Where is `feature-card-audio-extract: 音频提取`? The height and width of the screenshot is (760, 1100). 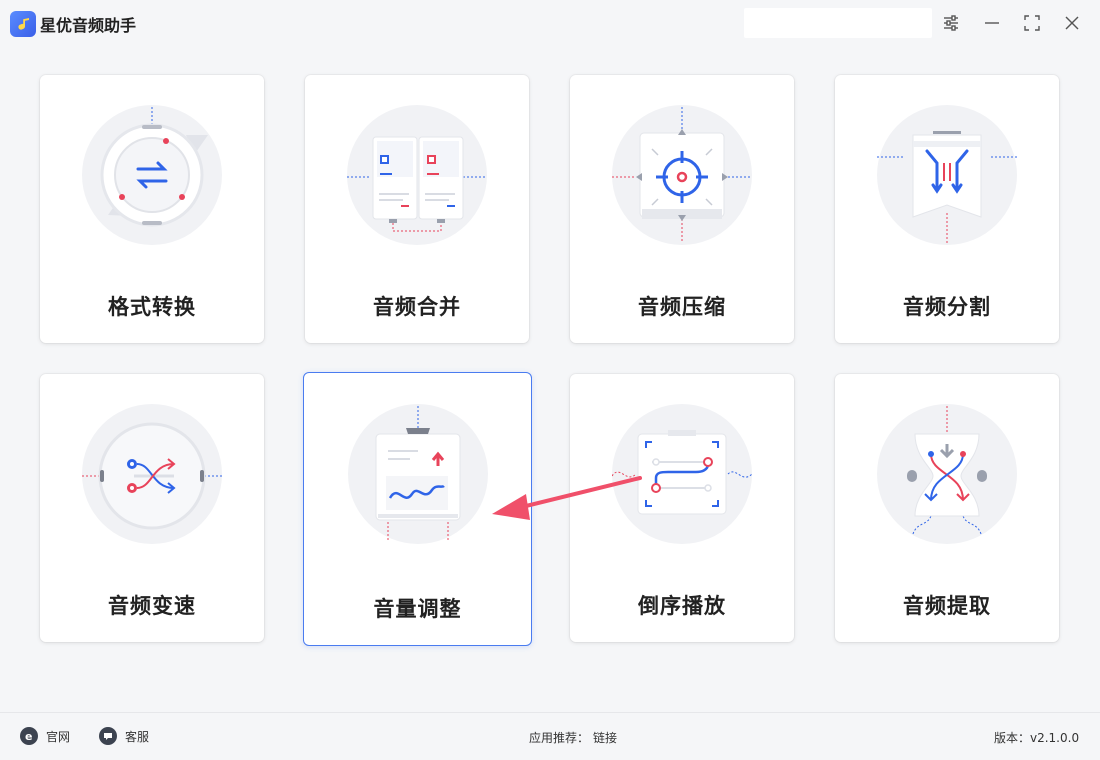 feature-card-audio-extract: 音频提取 is located at coordinates (947, 508).